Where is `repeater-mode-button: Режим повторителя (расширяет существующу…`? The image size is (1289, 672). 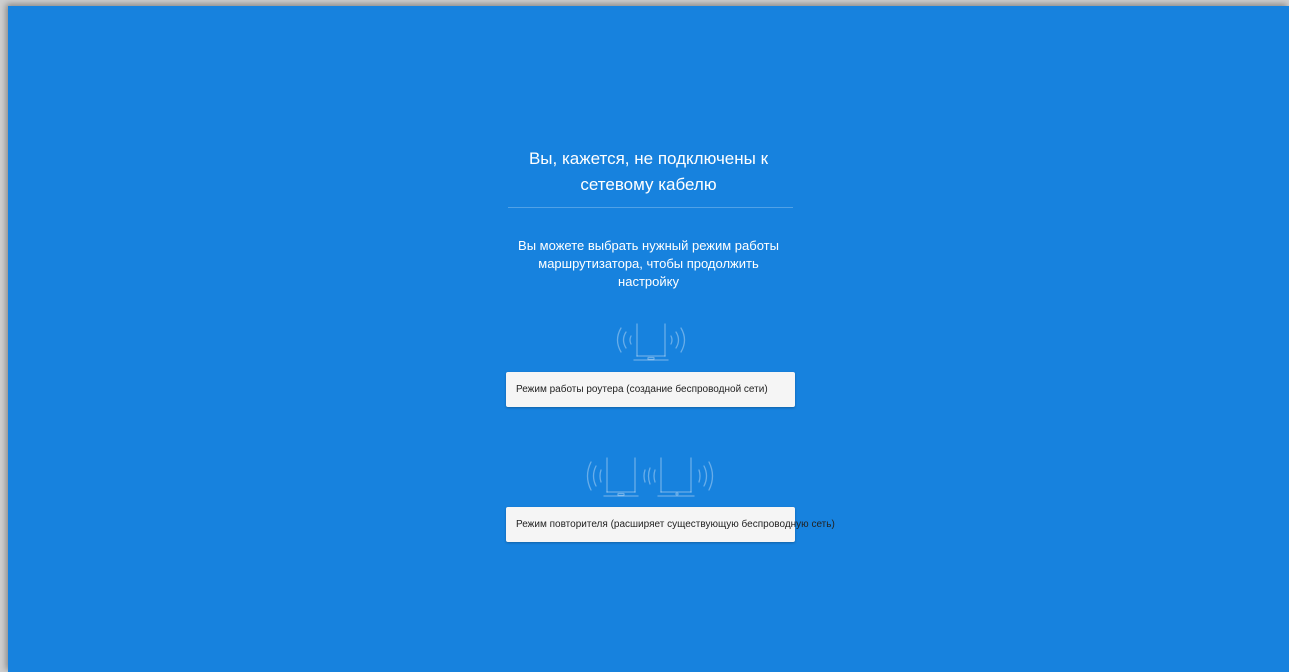 repeater-mode-button: Режим повторителя (расширяет существующу… is located at coordinates (670, 524).